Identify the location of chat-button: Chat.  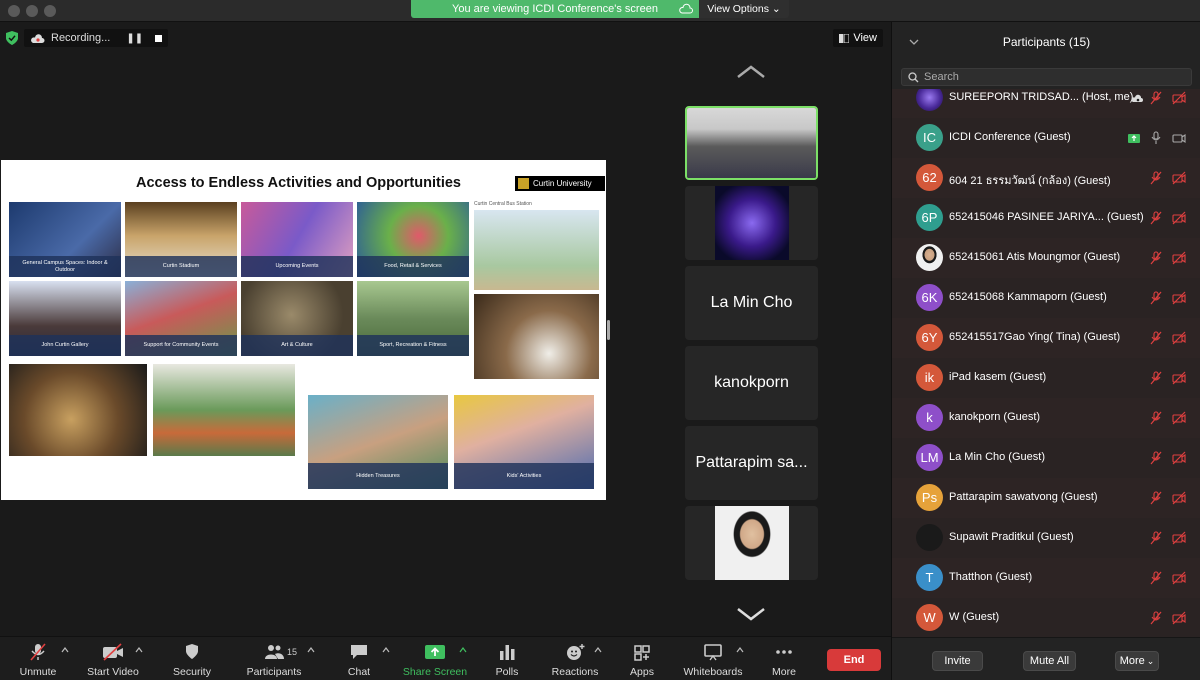
(359, 658).